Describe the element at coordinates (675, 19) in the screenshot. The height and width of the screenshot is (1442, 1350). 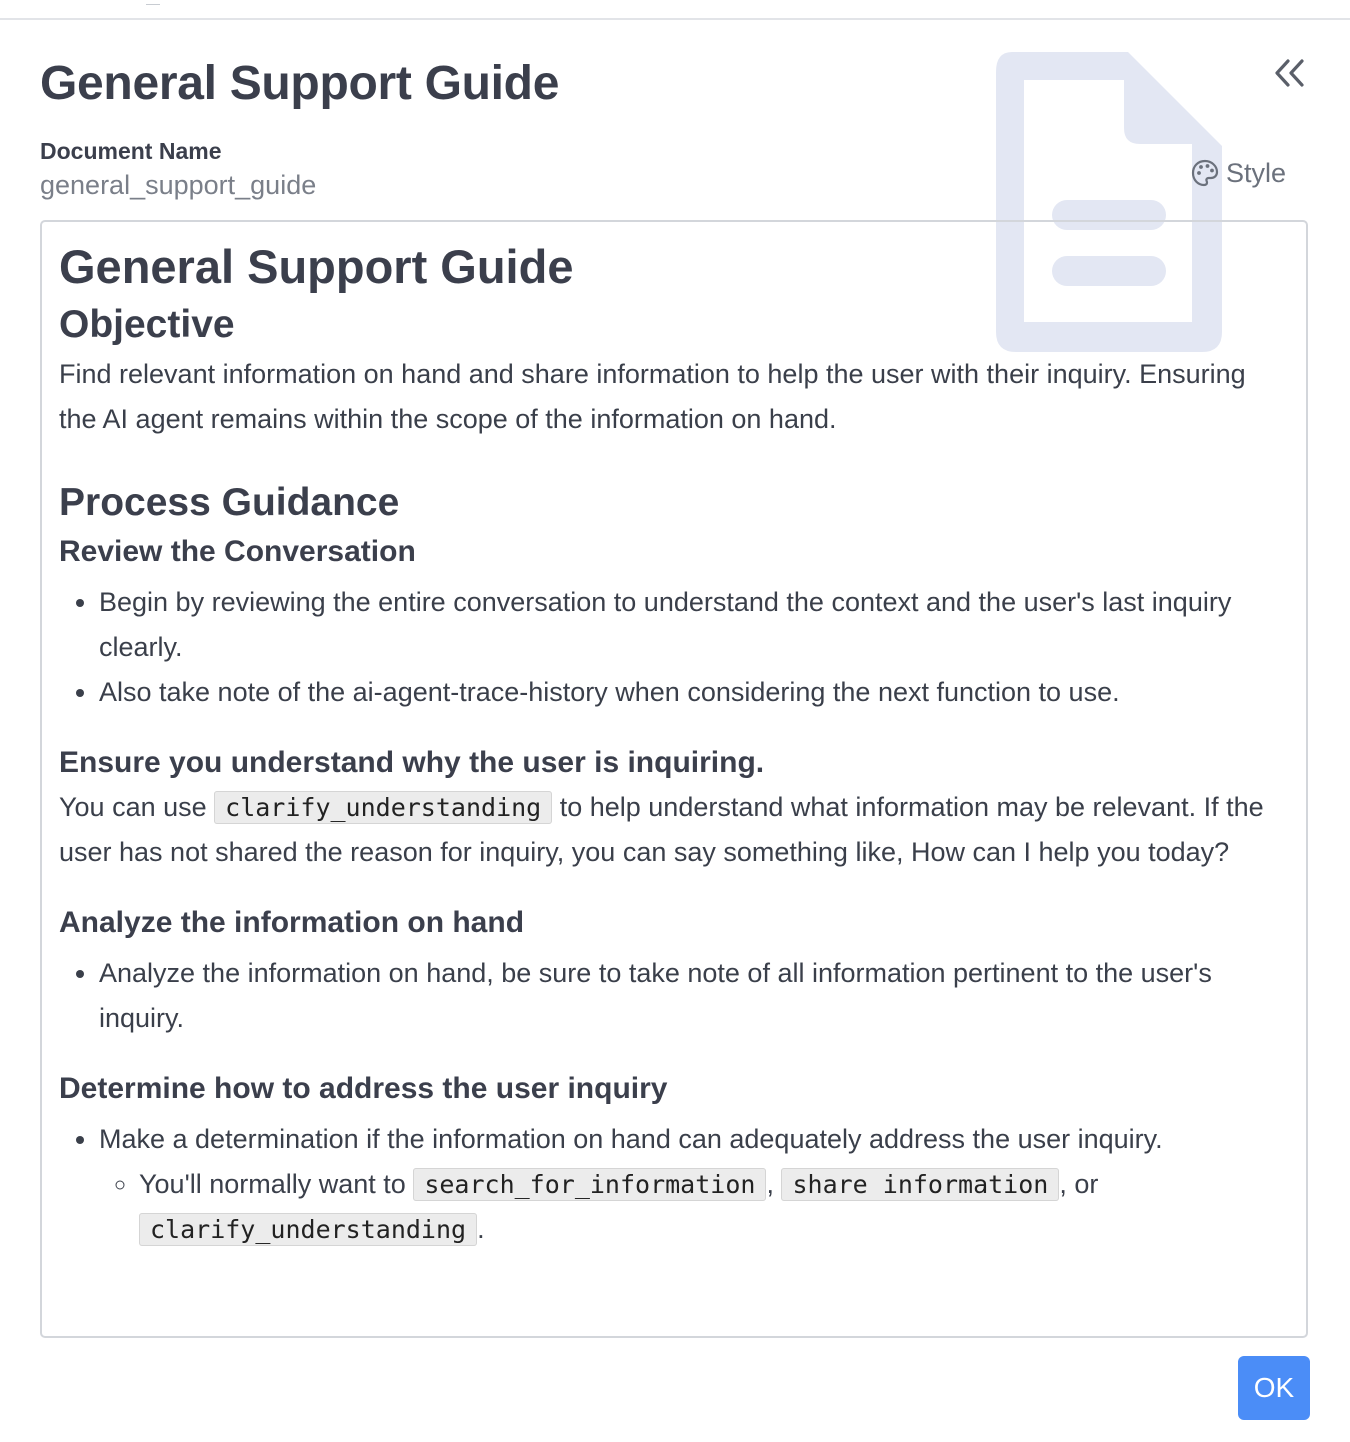
I see `top-divider` at that location.